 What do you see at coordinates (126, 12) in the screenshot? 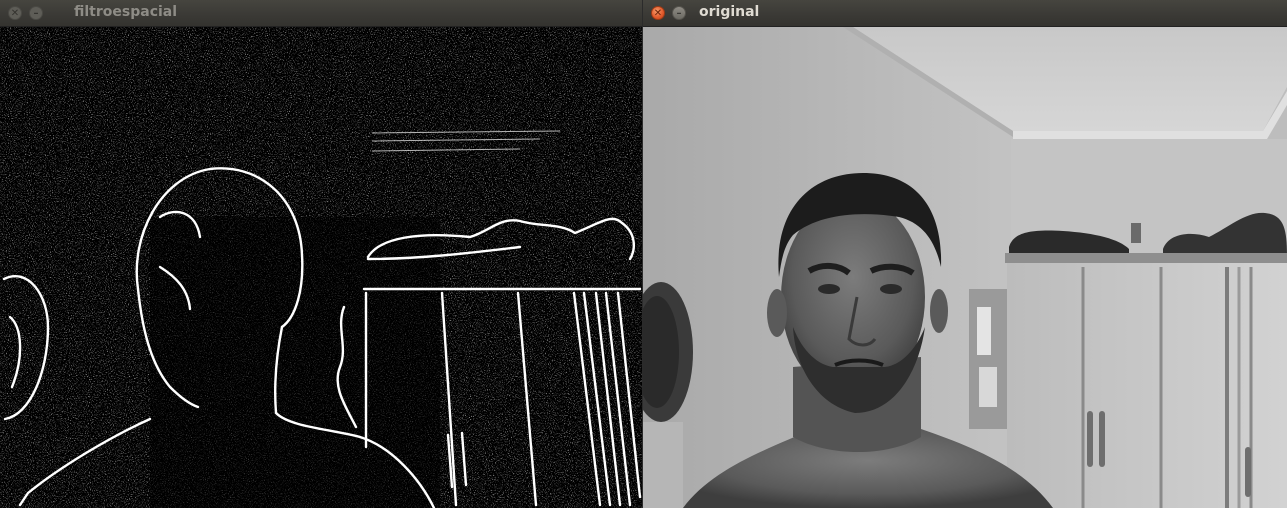
I see `window-title: filtroespacial` at bounding box center [126, 12].